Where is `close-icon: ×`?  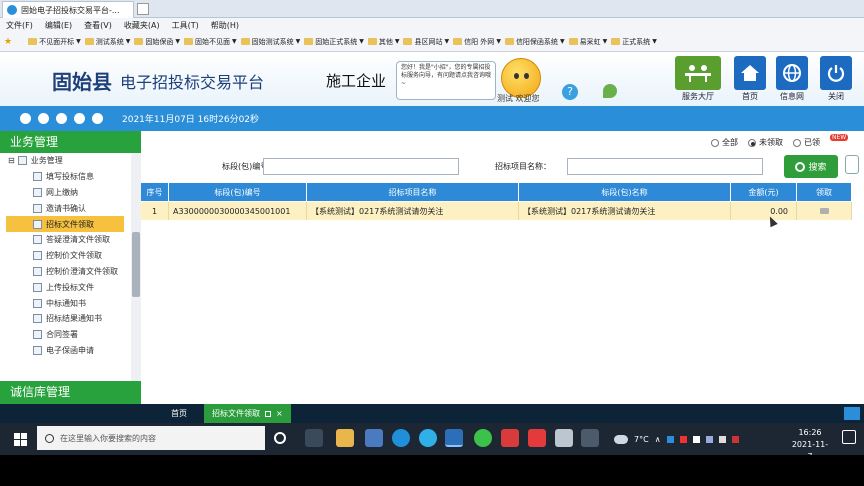
close-icon: × is located at coordinates (279, 413).